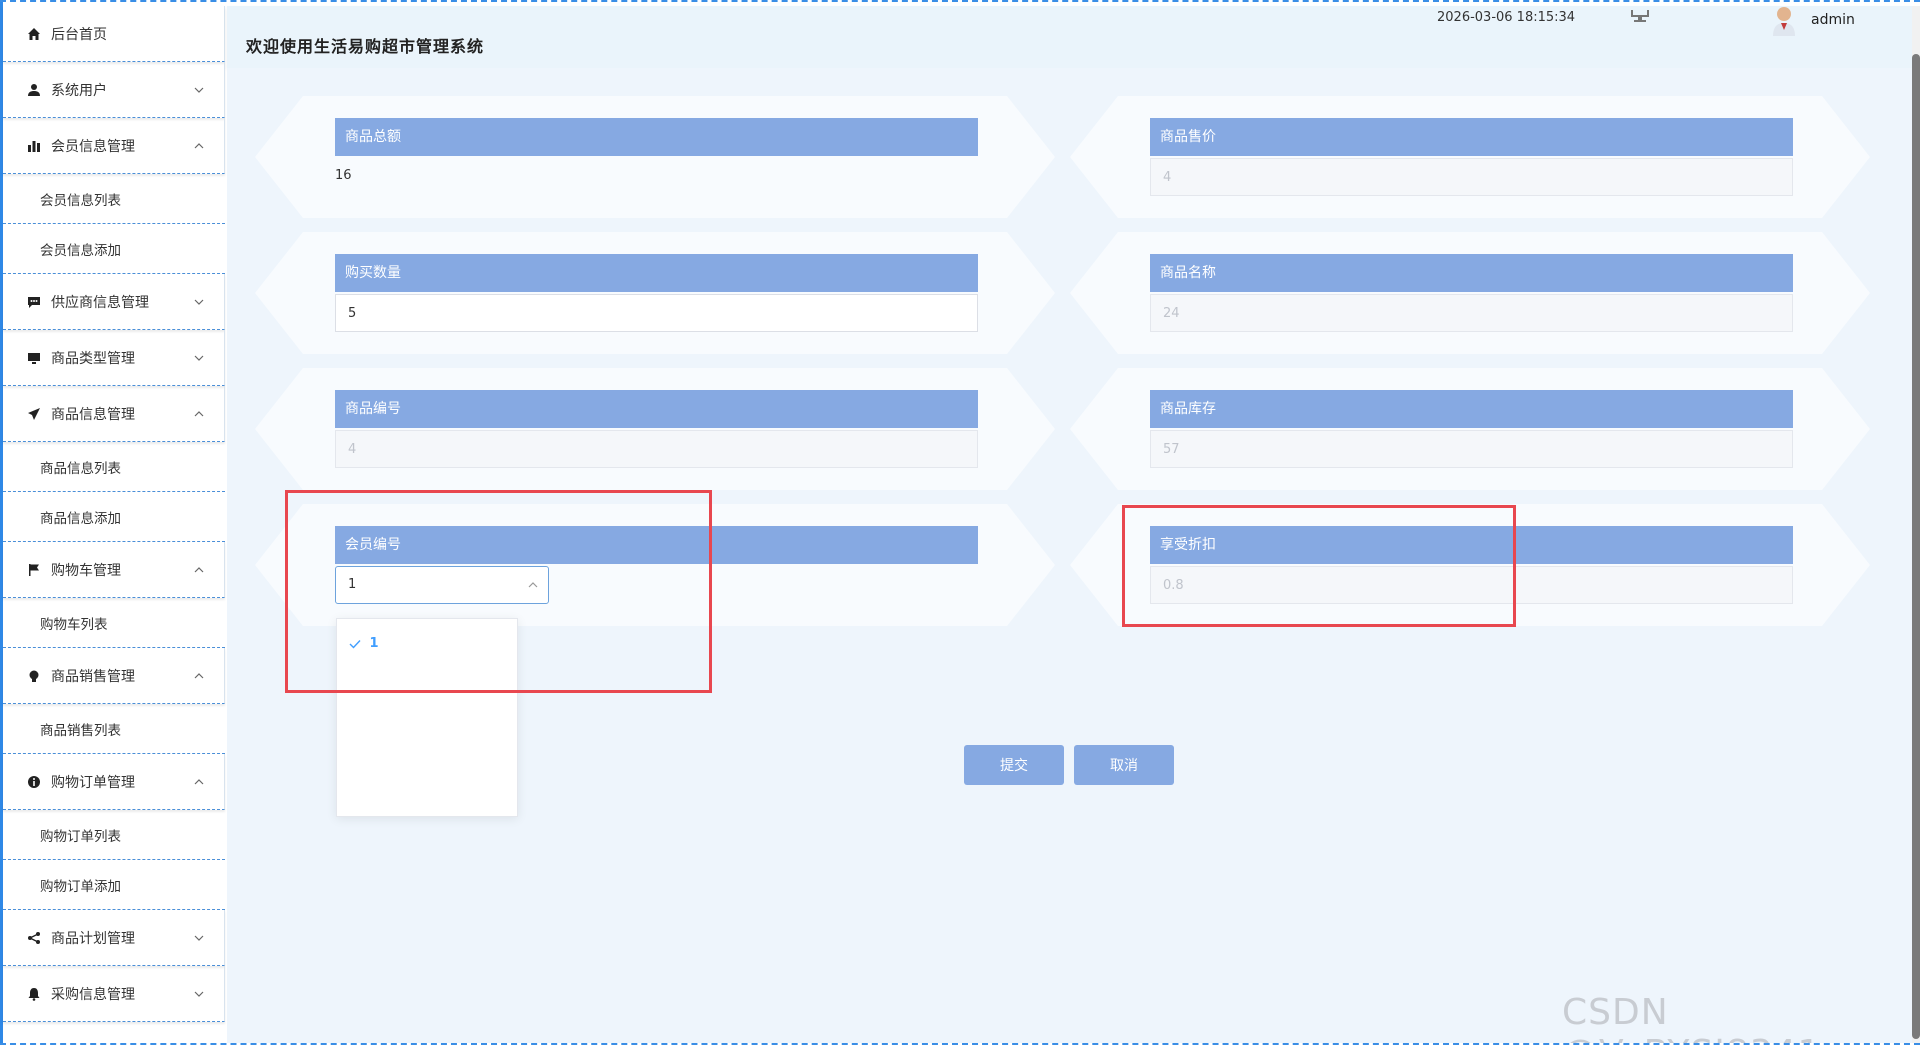  Describe the element at coordinates (1471, 137) in the screenshot. I see `field-label-price: 商品售价` at that location.